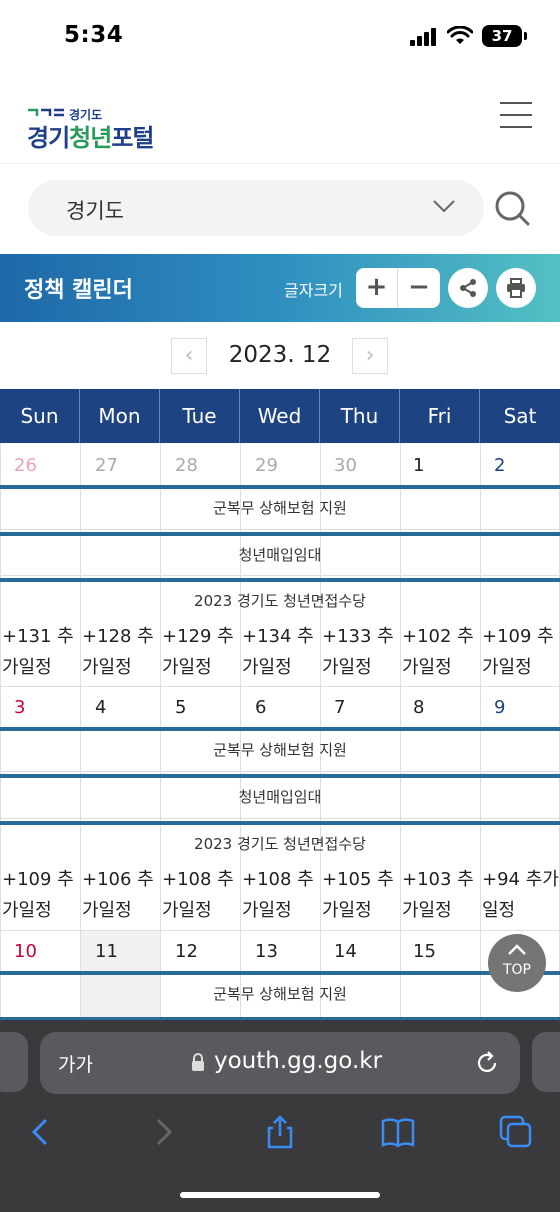  I want to click on date-cell: 13, so click(266, 951).